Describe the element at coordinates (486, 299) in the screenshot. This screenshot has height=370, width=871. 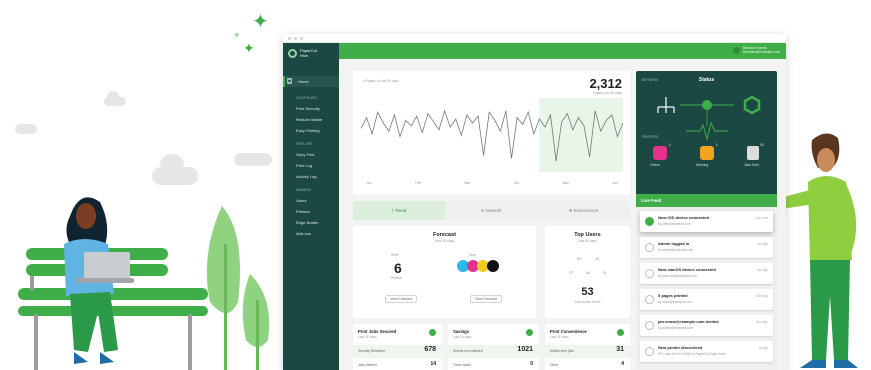
I see `view-forecast-toner-button: View Forecast` at that location.